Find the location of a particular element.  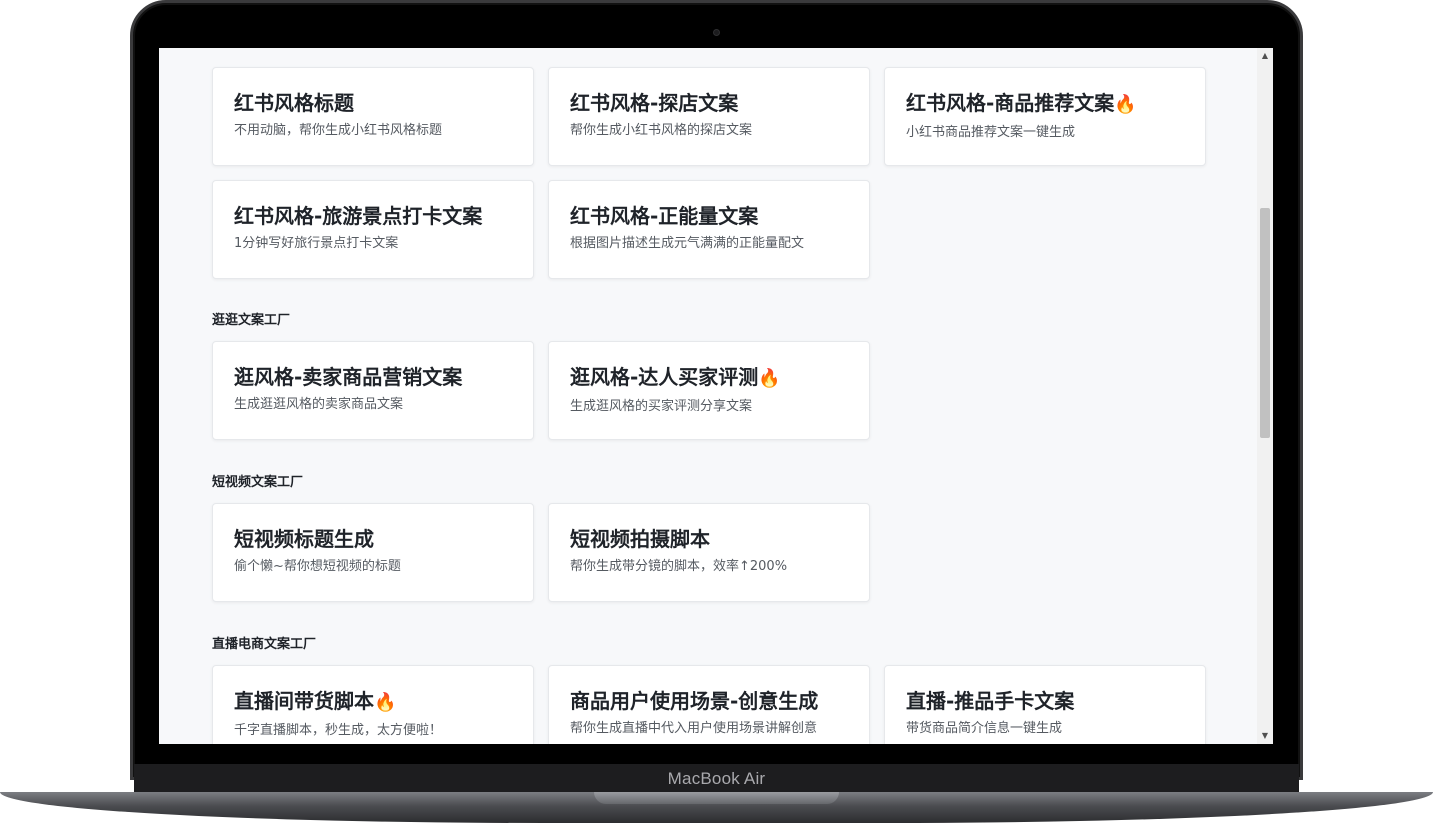

card-title: 红书风格-探店文案 is located at coordinates (654, 103).